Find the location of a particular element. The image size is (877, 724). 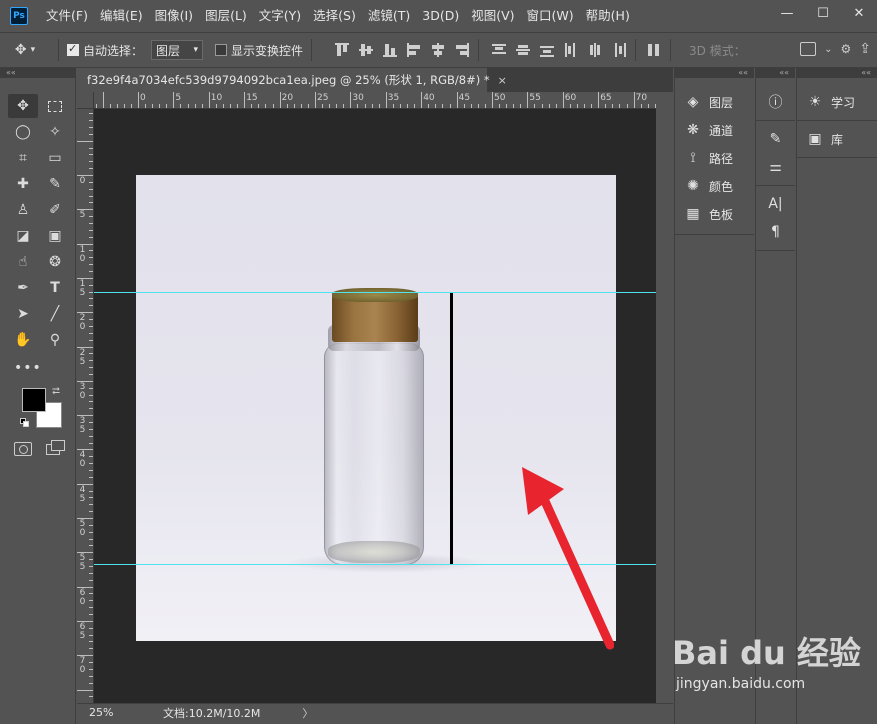

path-selection-tool-icon: ➤ is located at coordinates (23, 314).